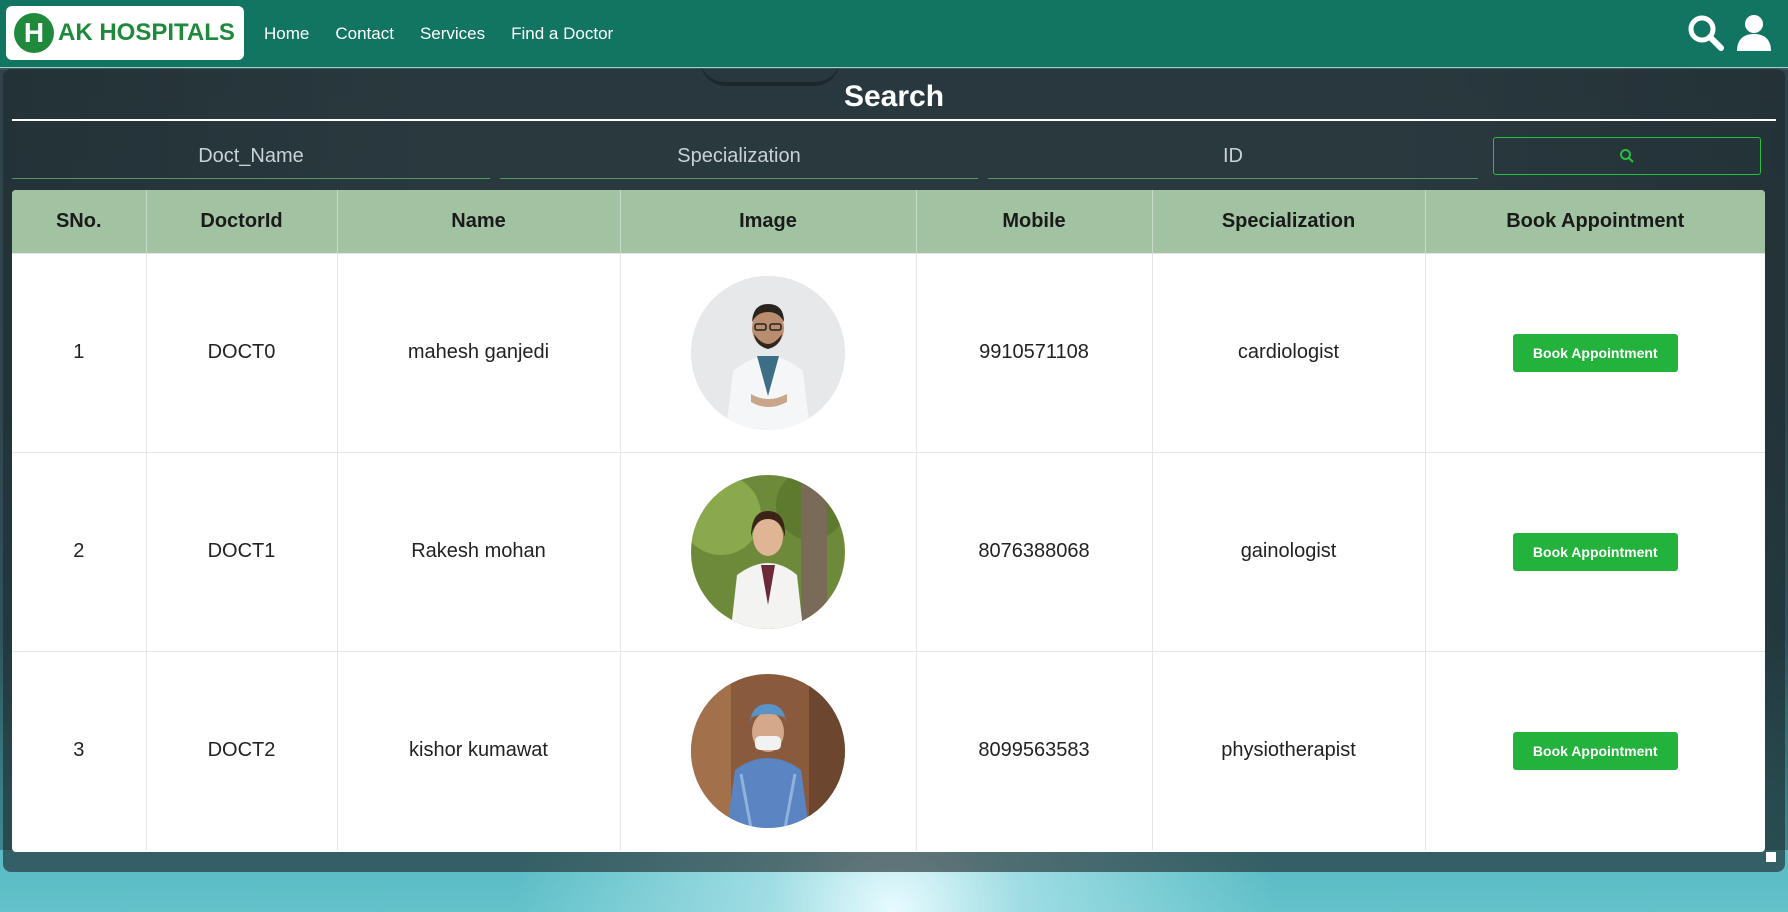 This screenshot has width=1788, height=912. I want to click on header-doctor-id: DoctorId, so click(242, 221).